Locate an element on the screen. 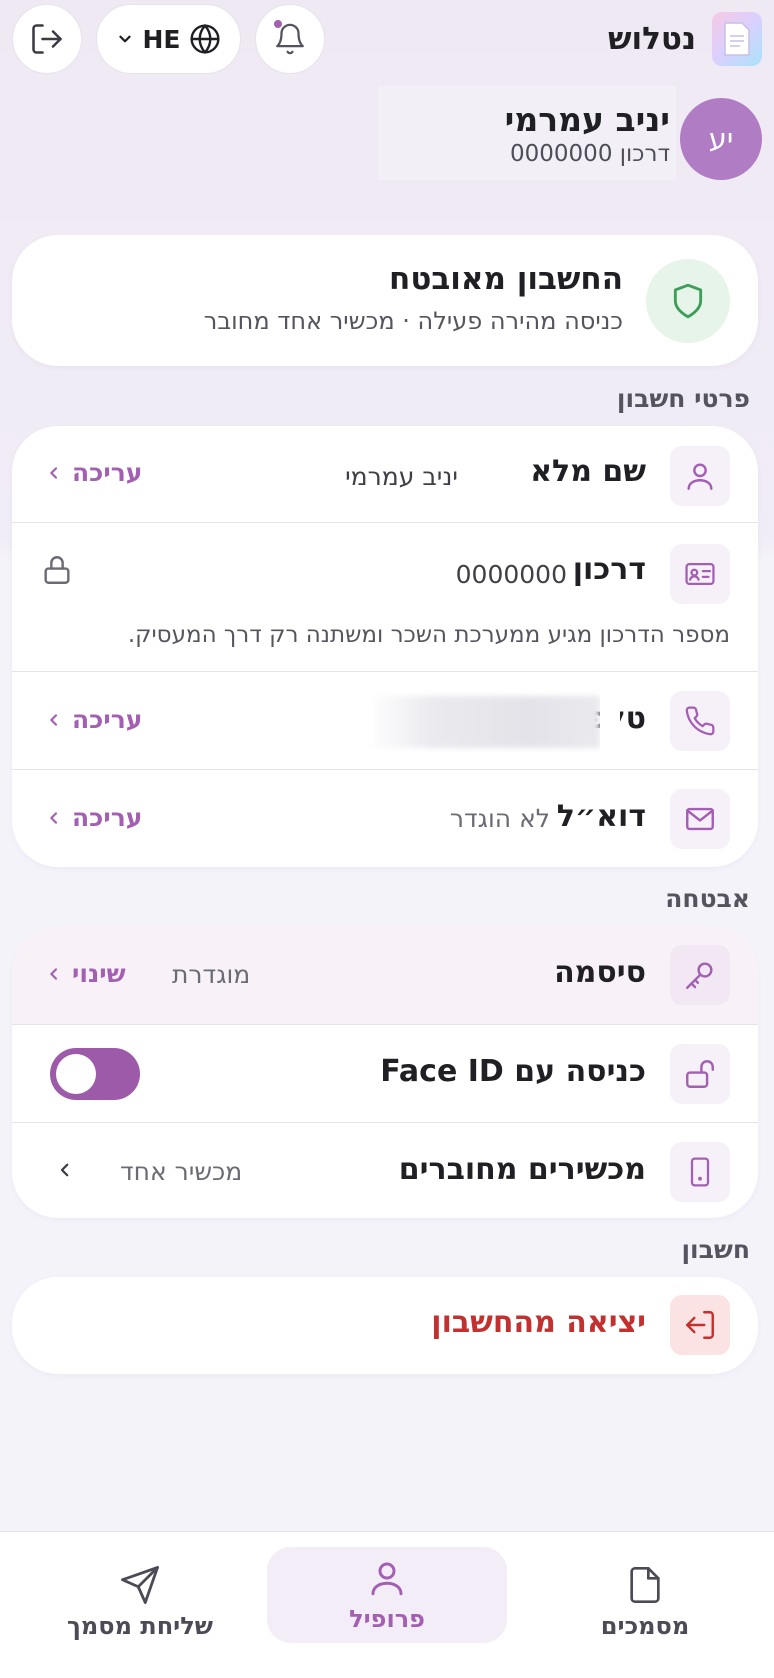  phone-edit-button: עריכה is located at coordinates (94, 719).